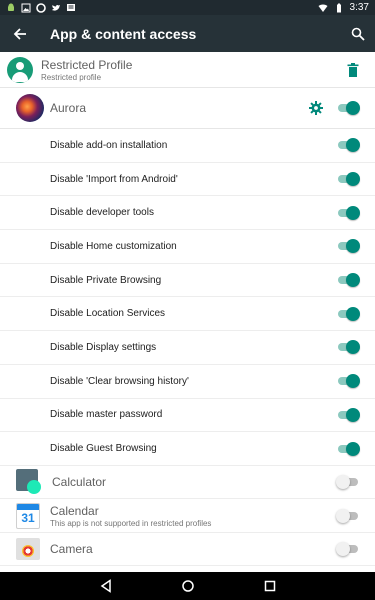  Describe the element at coordinates (347, 549) in the screenshot. I see `camera-toggle` at that location.